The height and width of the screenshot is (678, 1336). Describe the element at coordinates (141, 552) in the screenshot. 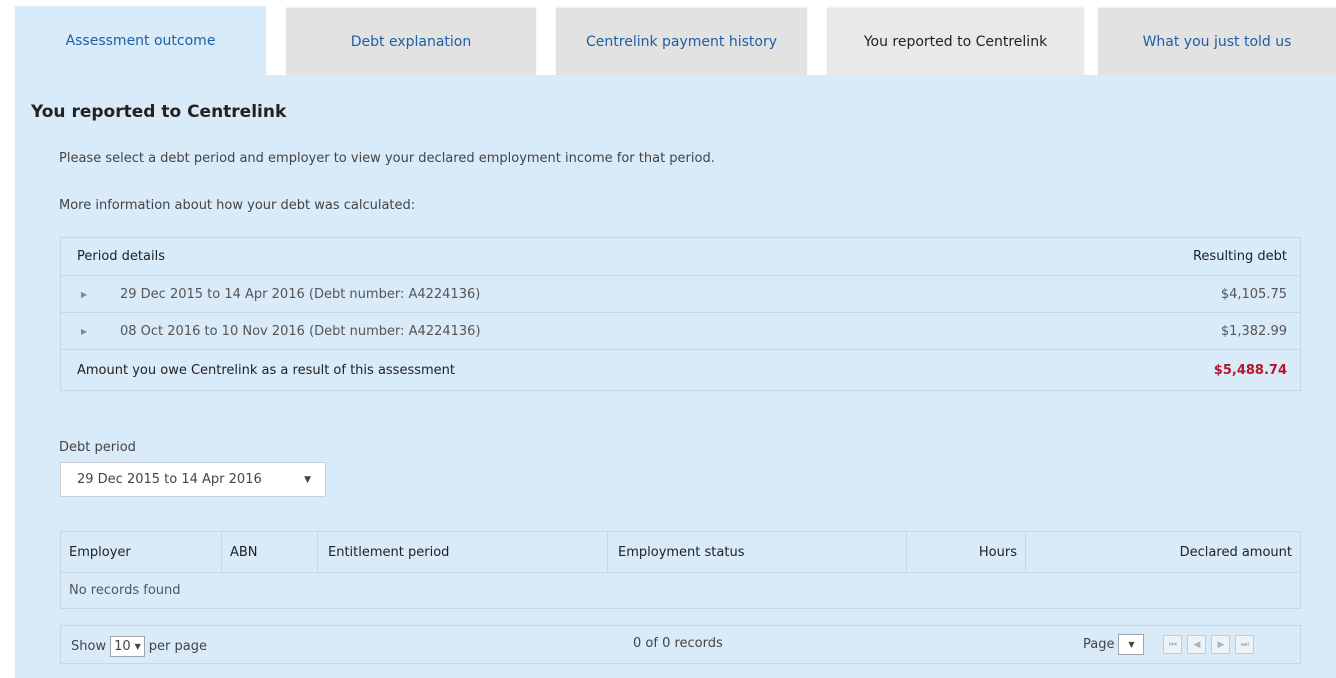

I see `column-header-employer: Employer` at that location.